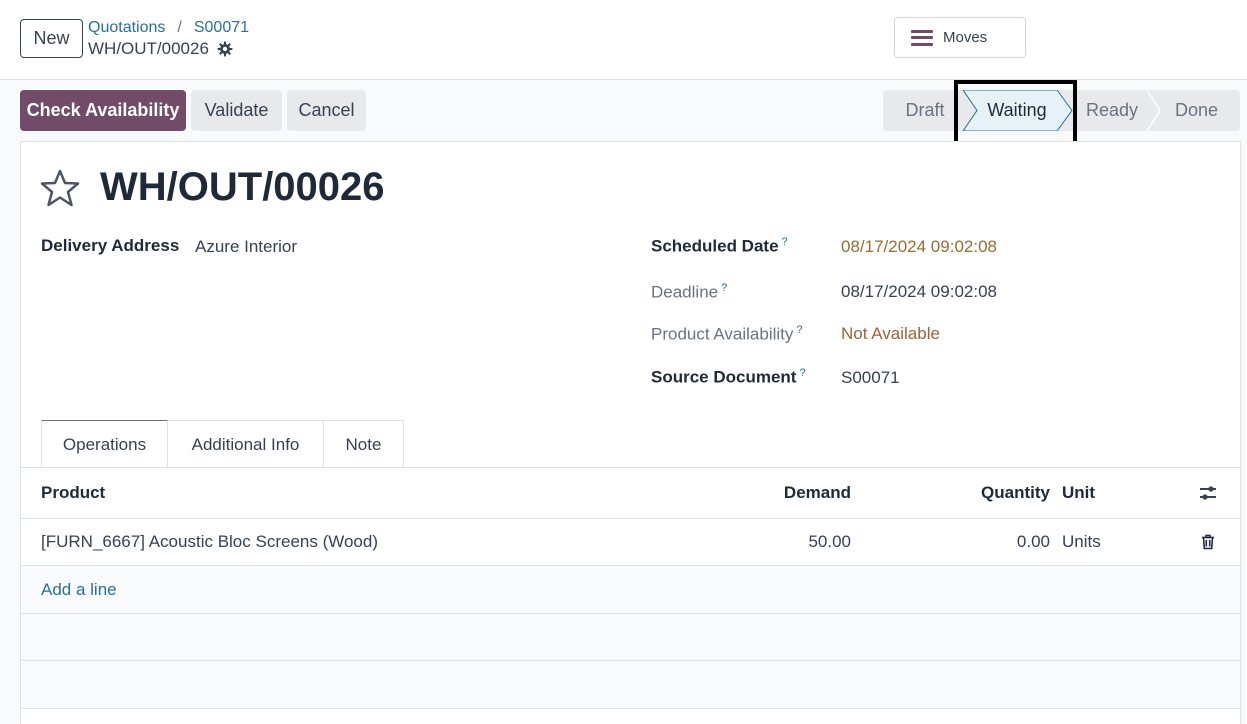  I want to click on table-header: Product Demand Quantity Unit, so click(630, 493).